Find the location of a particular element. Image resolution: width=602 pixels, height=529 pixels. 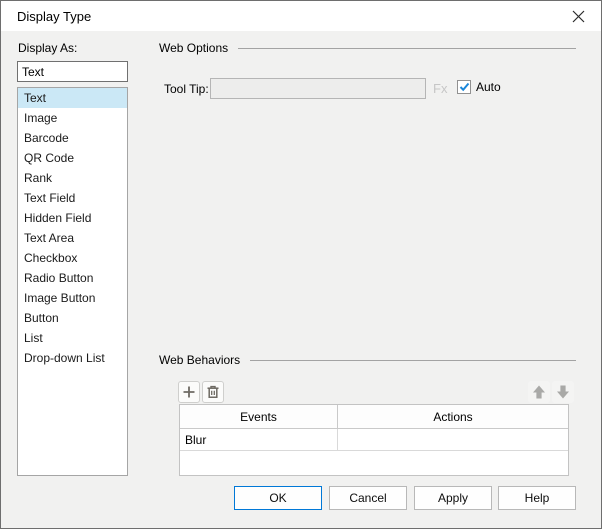

display-as-input is located at coordinates (72, 71).